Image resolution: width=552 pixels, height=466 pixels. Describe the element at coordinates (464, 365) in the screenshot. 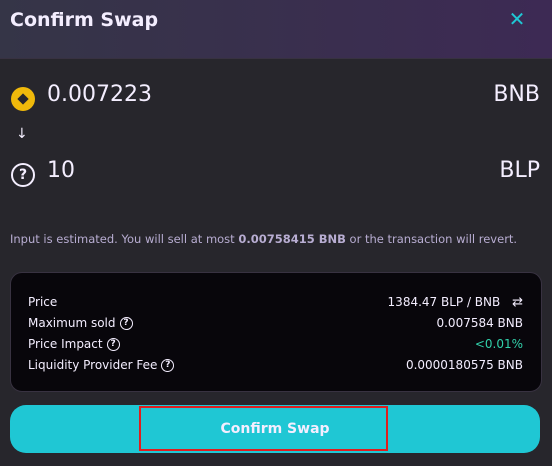

I see `lp-fee-value: 0.0000180575 BNB` at that location.